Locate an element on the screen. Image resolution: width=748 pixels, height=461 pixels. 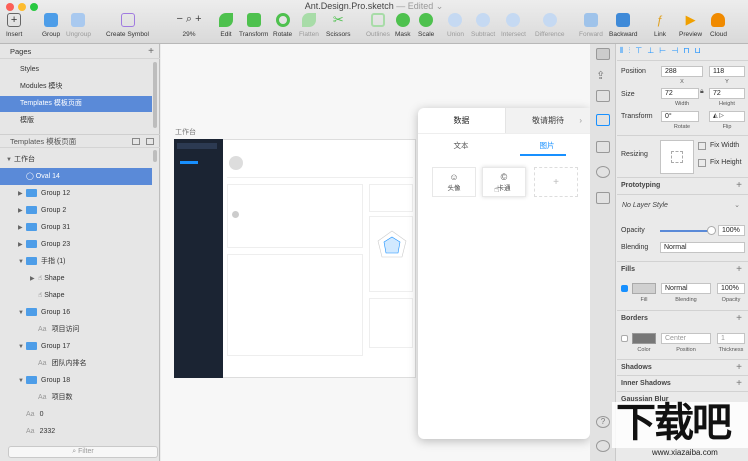
tab-data: 数据 is located at coordinates (461, 120).